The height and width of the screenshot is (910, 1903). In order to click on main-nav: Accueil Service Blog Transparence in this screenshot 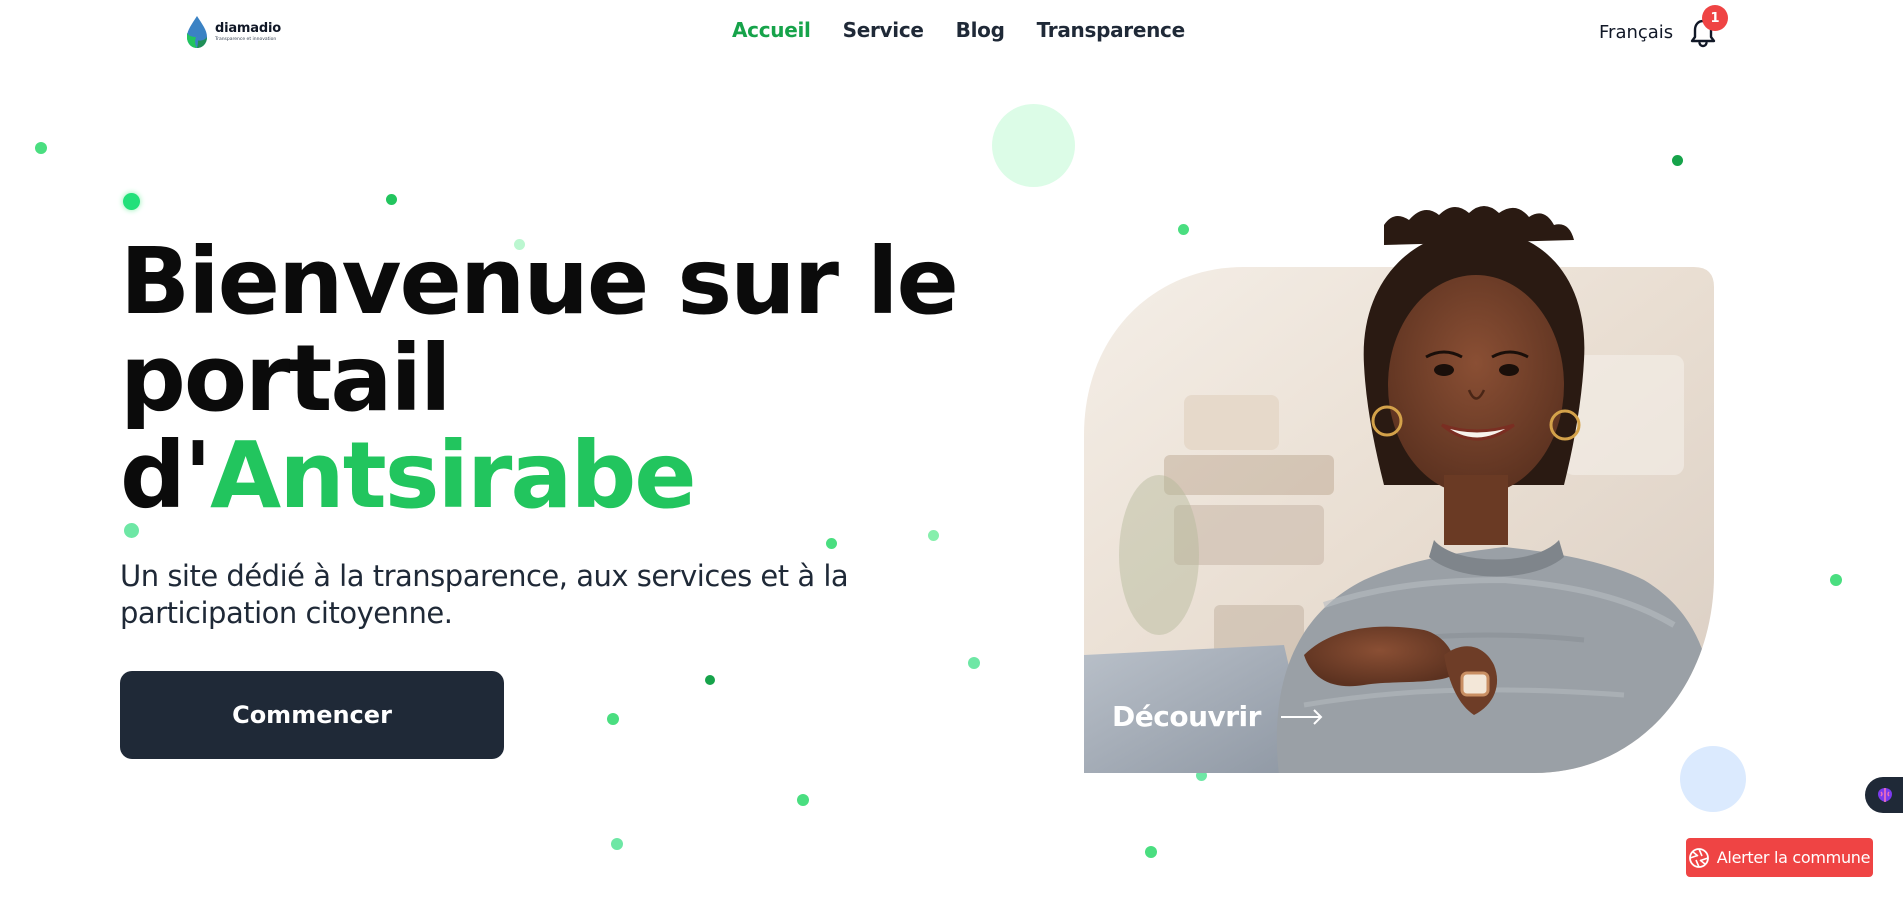, I will do `click(958, 30)`.